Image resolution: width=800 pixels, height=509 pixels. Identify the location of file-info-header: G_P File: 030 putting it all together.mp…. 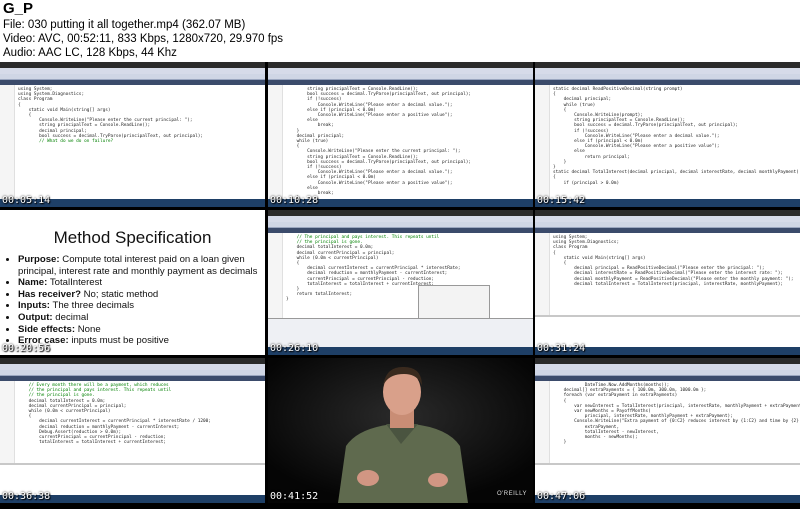
(400, 31).